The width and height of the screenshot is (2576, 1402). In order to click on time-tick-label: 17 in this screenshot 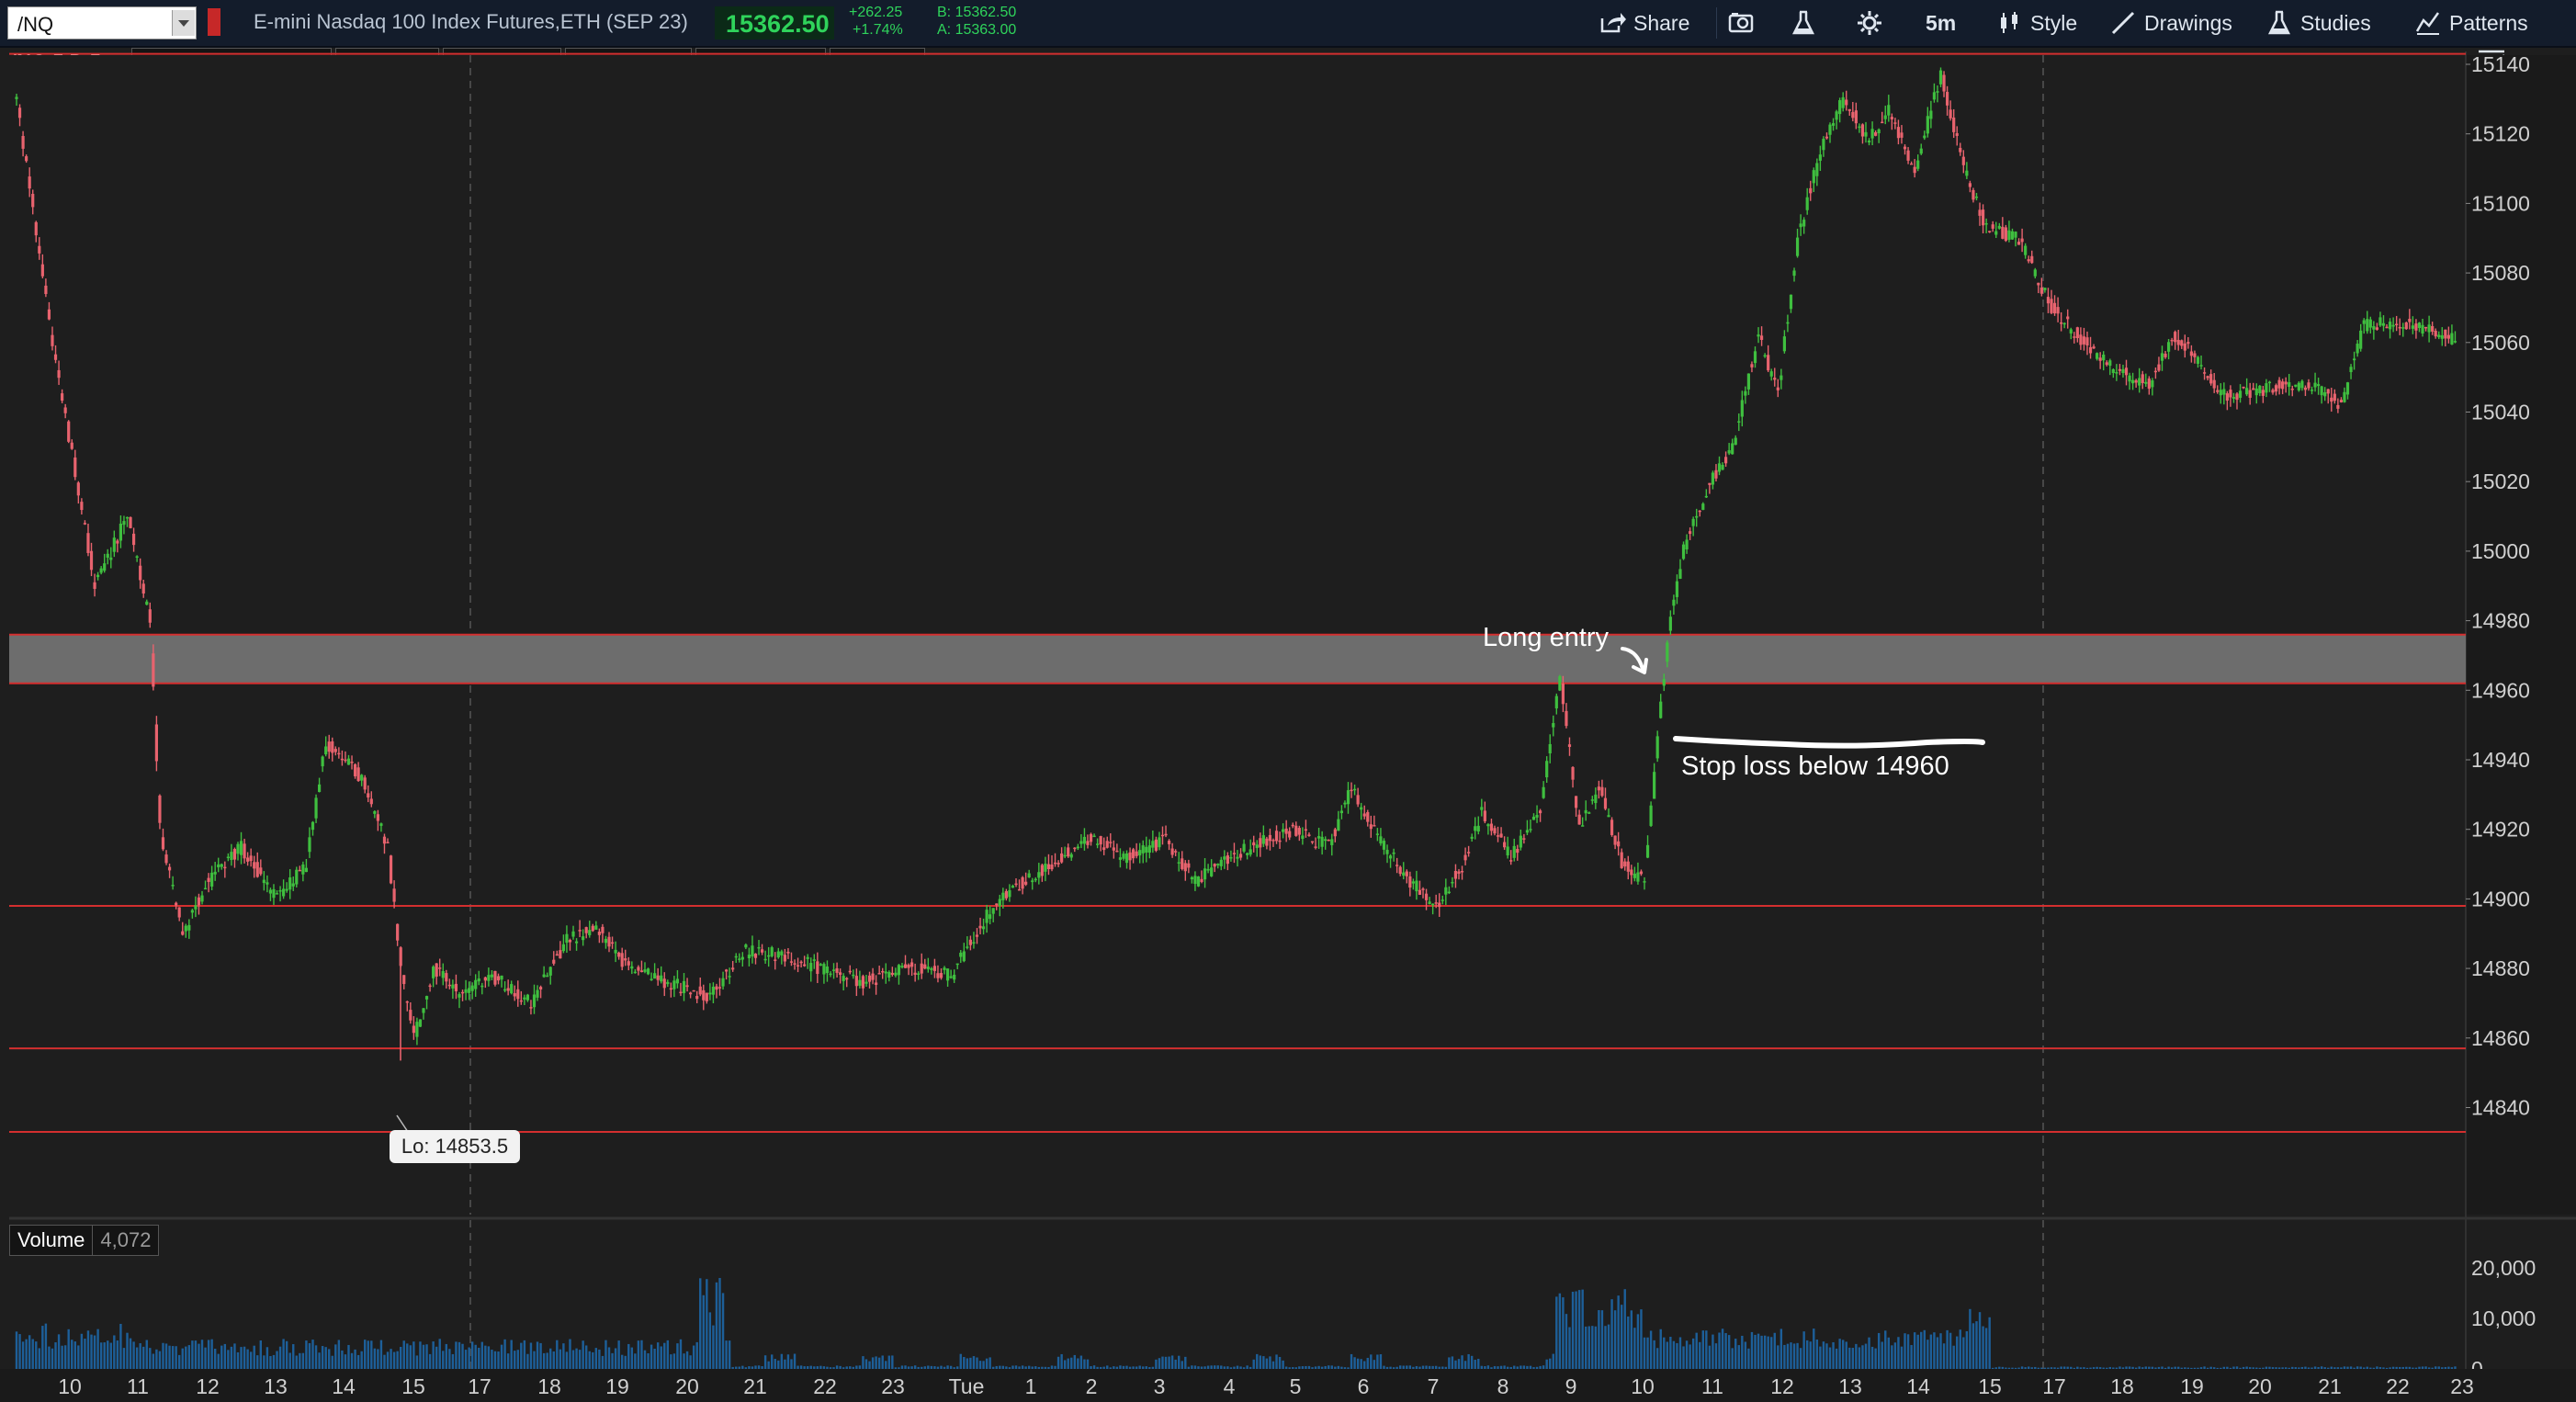, I will do `click(479, 1386)`.